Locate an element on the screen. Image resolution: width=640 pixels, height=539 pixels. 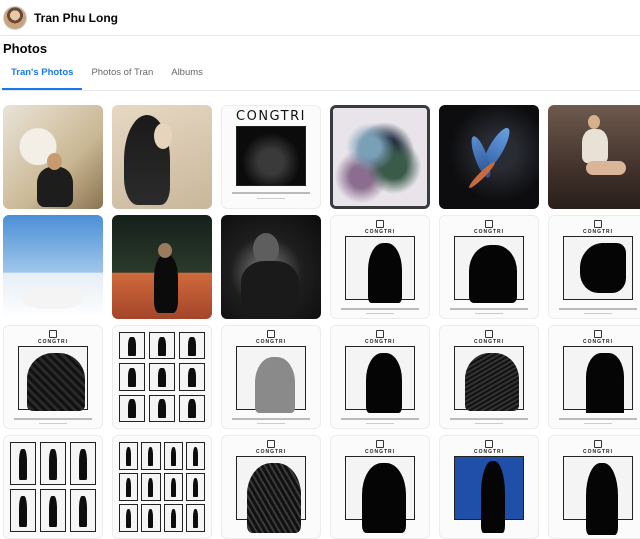
profile-name: Tran Phu Long is located at coordinates (76, 18).